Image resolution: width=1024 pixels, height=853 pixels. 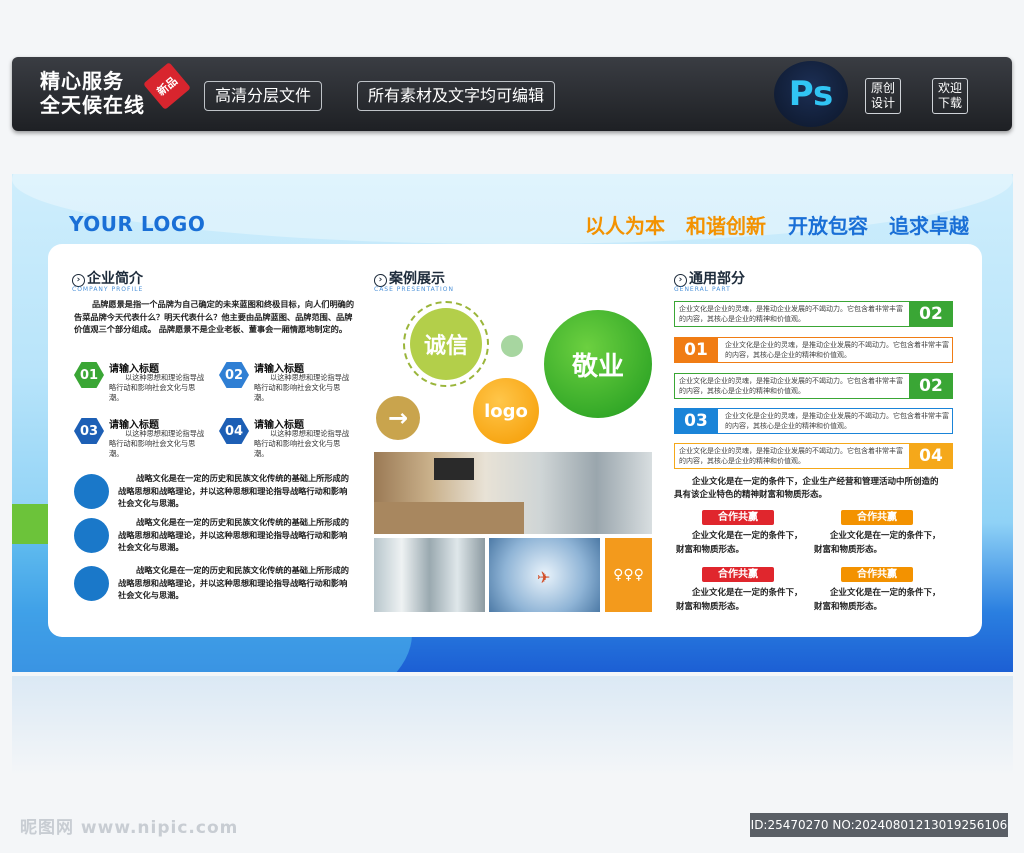 What do you see at coordinates (398, 418) in the screenshot?
I see `arrow-right-icon: →` at bounding box center [398, 418].